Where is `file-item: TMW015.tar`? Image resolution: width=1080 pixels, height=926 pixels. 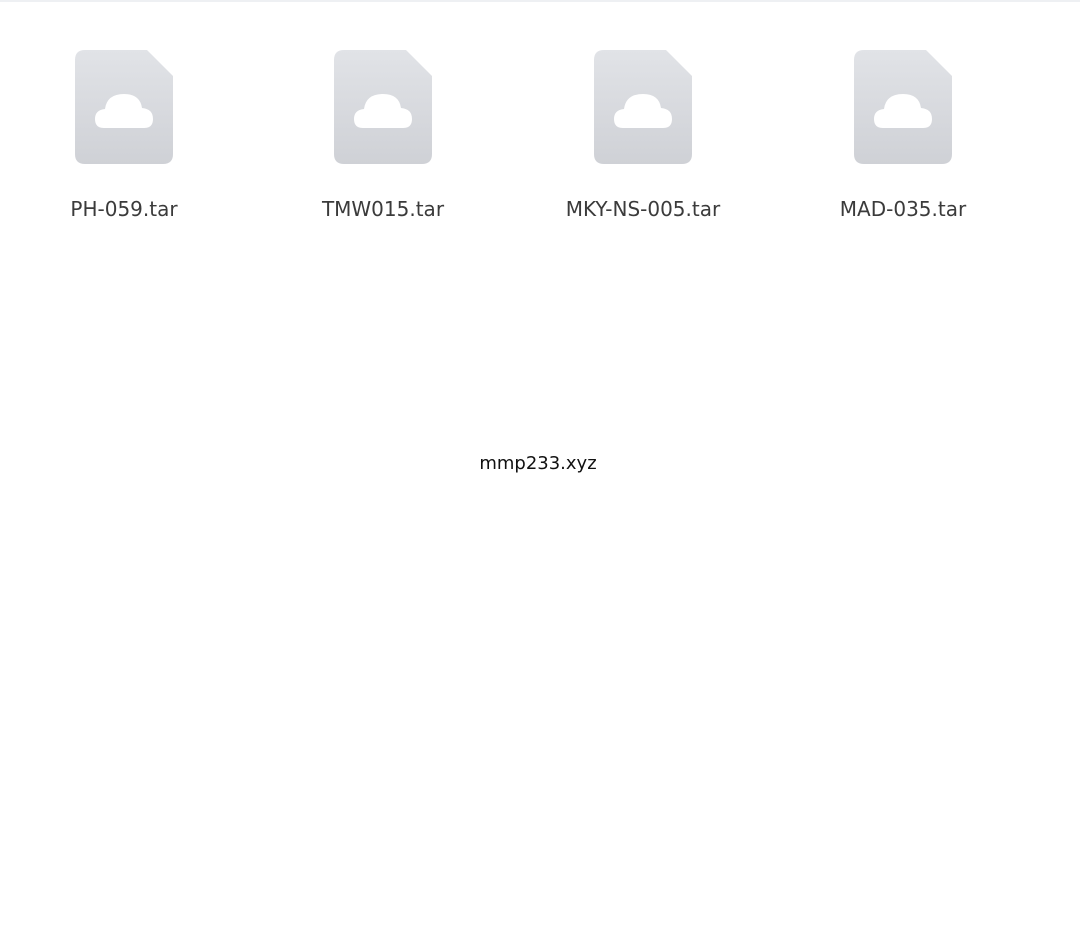
file-item: TMW015.tar is located at coordinates (383, 142).